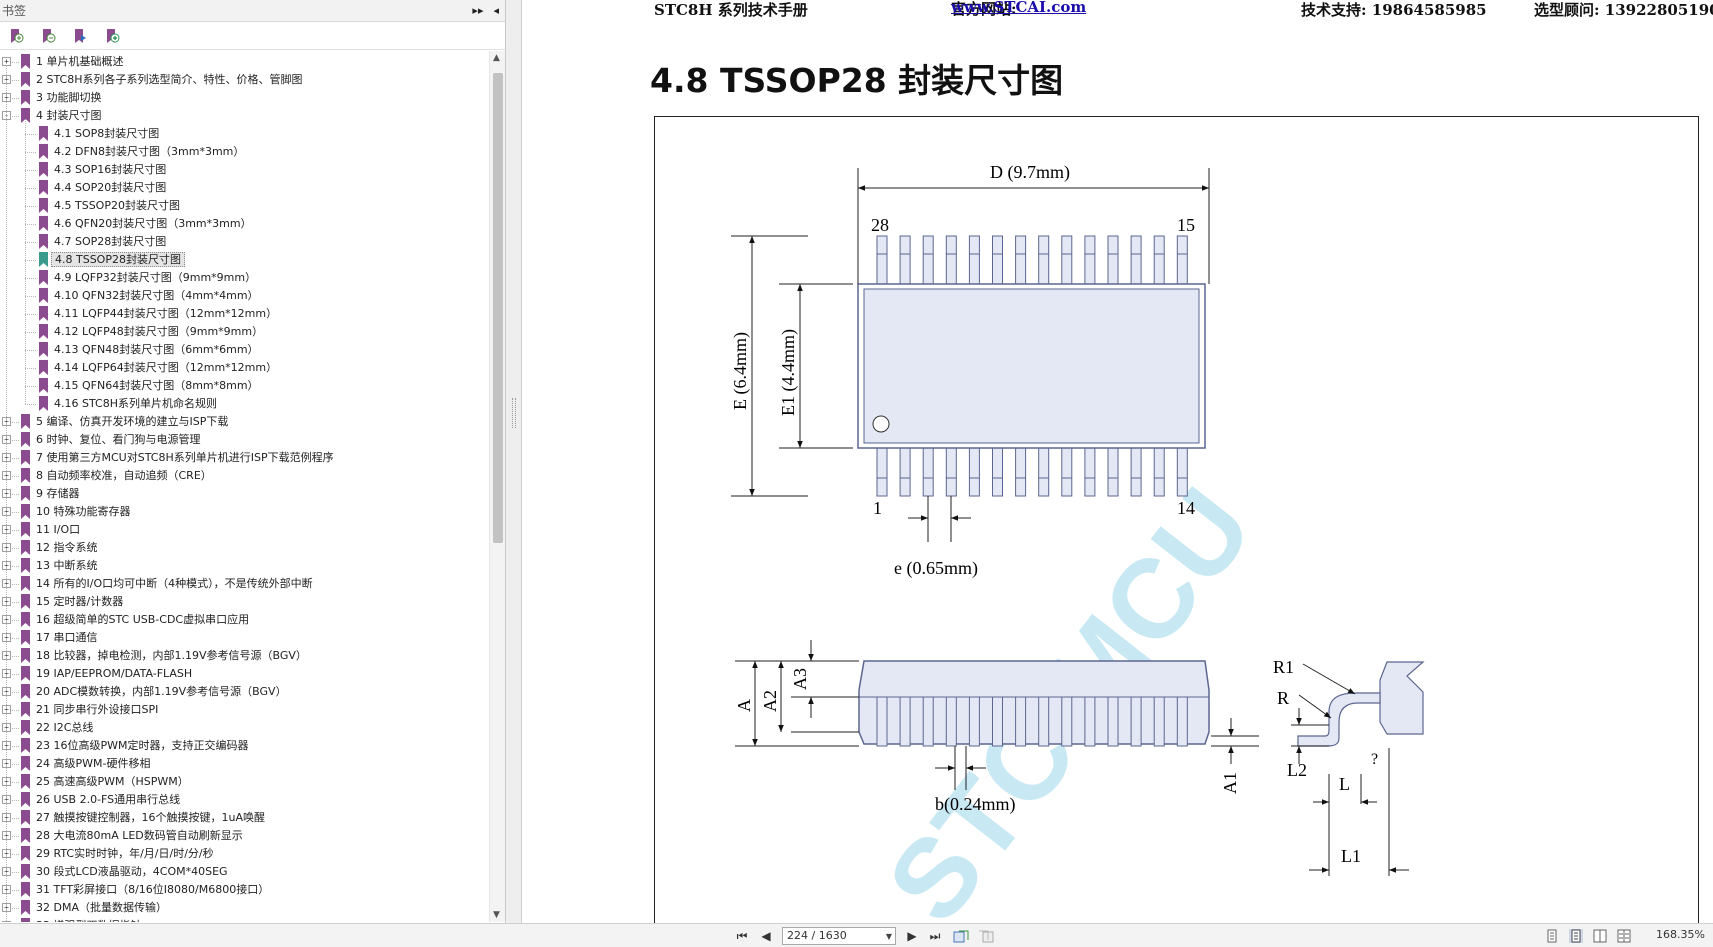 This screenshot has width=1713, height=947. What do you see at coordinates (245, 919) in the screenshot?
I see `bookmark-item: +33 增强型双数据指针` at bounding box center [245, 919].